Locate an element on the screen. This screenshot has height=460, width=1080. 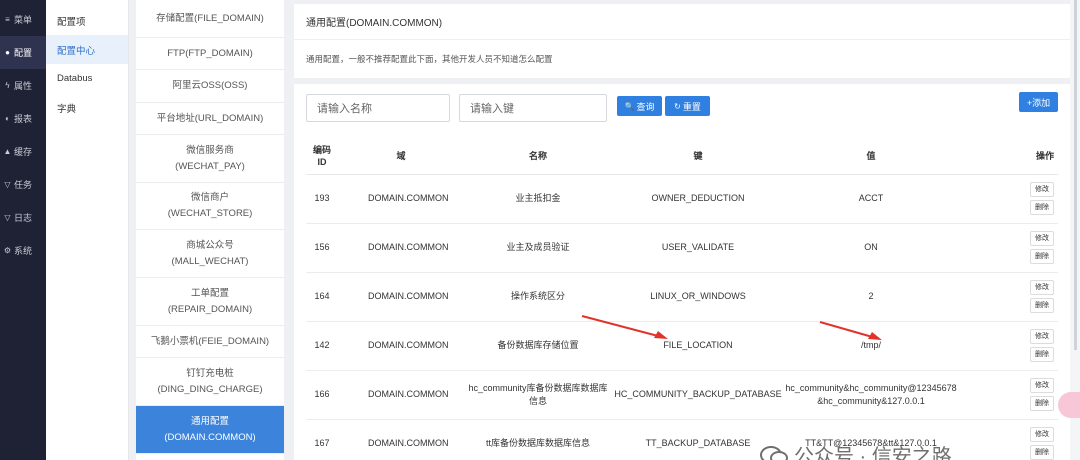
query-button: 🔍 查询 is located at coordinates (639, 106).